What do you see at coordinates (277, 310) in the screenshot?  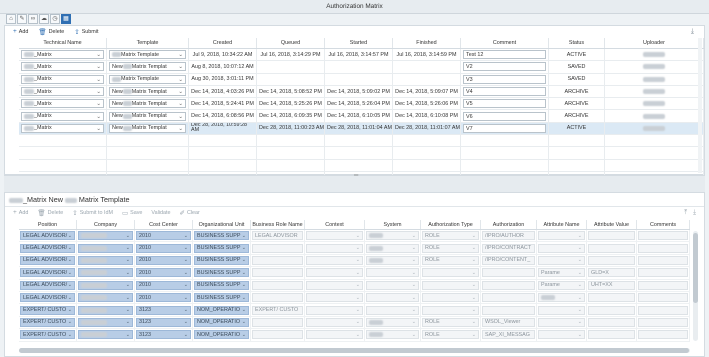 I see `business-role-input: EXPERT/ CUSTO` at bounding box center [277, 310].